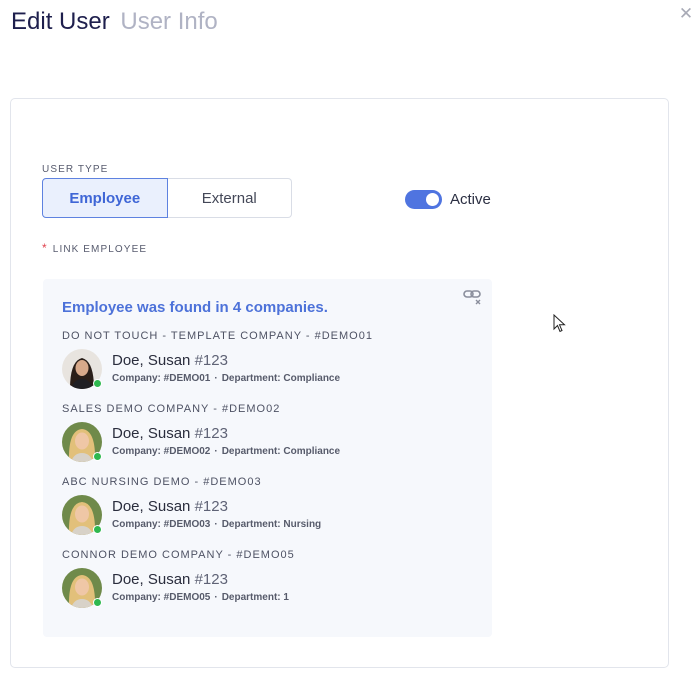 The height and width of the screenshot is (678, 698). Describe the element at coordinates (470, 199) in the screenshot. I see `active-toggle-label: Active` at that location.